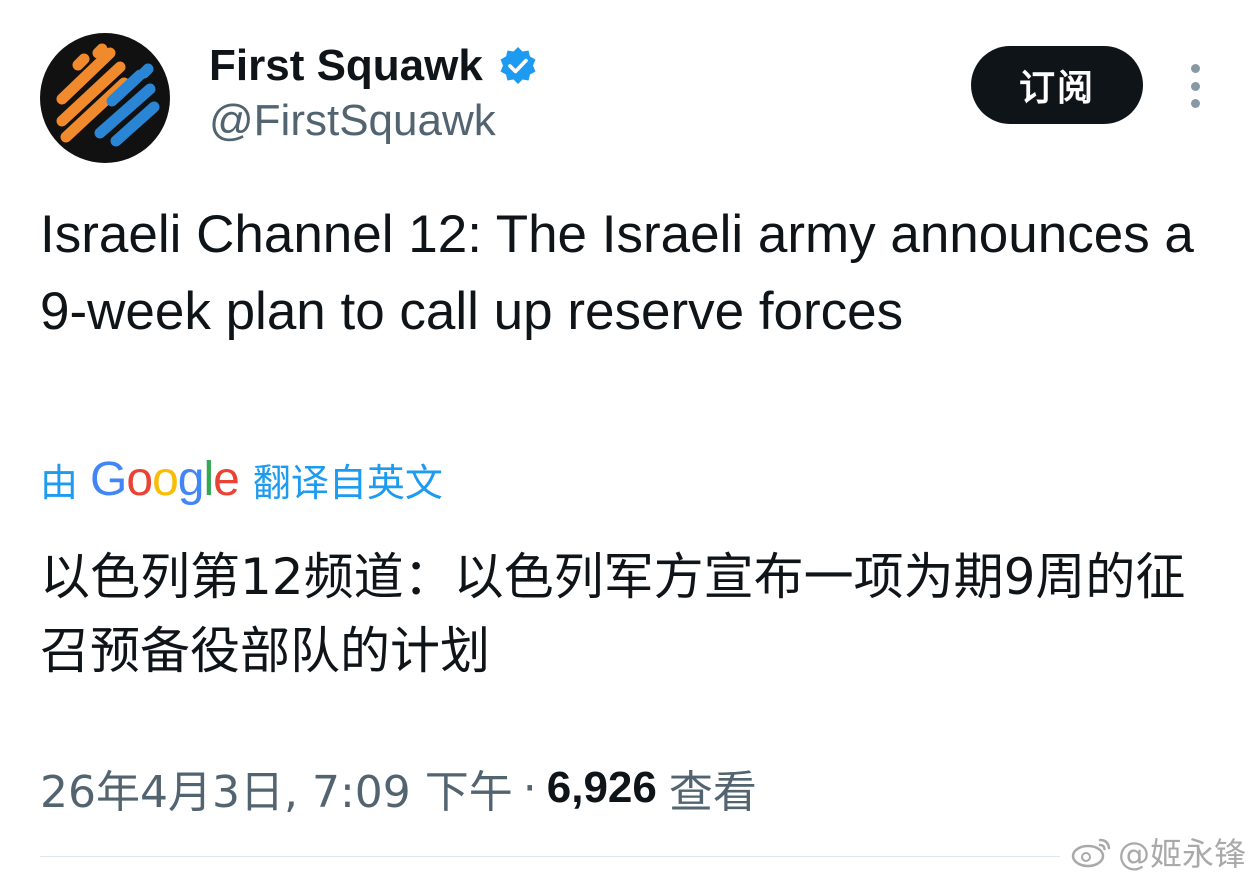 This screenshot has height=882, width=1260. Describe the element at coordinates (550, 856) in the screenshot. I see `divider` at that location.